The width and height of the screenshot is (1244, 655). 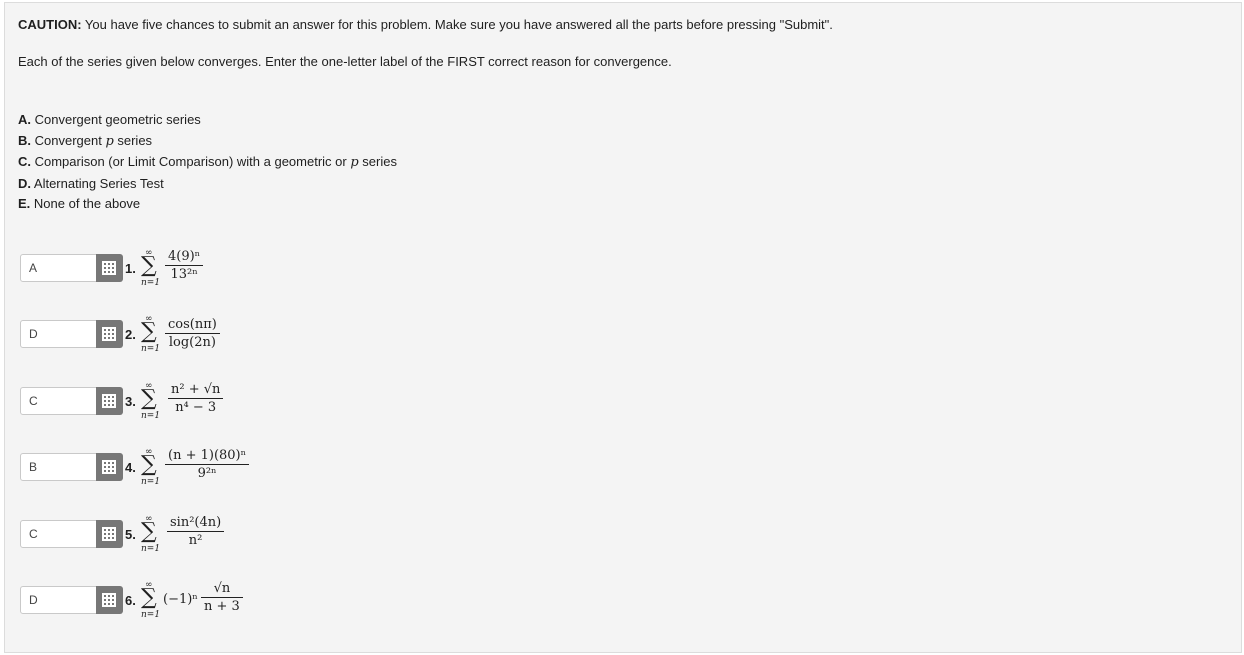 I want to click on problem-row-2: 2. ∞∑n=1 cos(nπ)log(2n), so click(x=205, y=346).